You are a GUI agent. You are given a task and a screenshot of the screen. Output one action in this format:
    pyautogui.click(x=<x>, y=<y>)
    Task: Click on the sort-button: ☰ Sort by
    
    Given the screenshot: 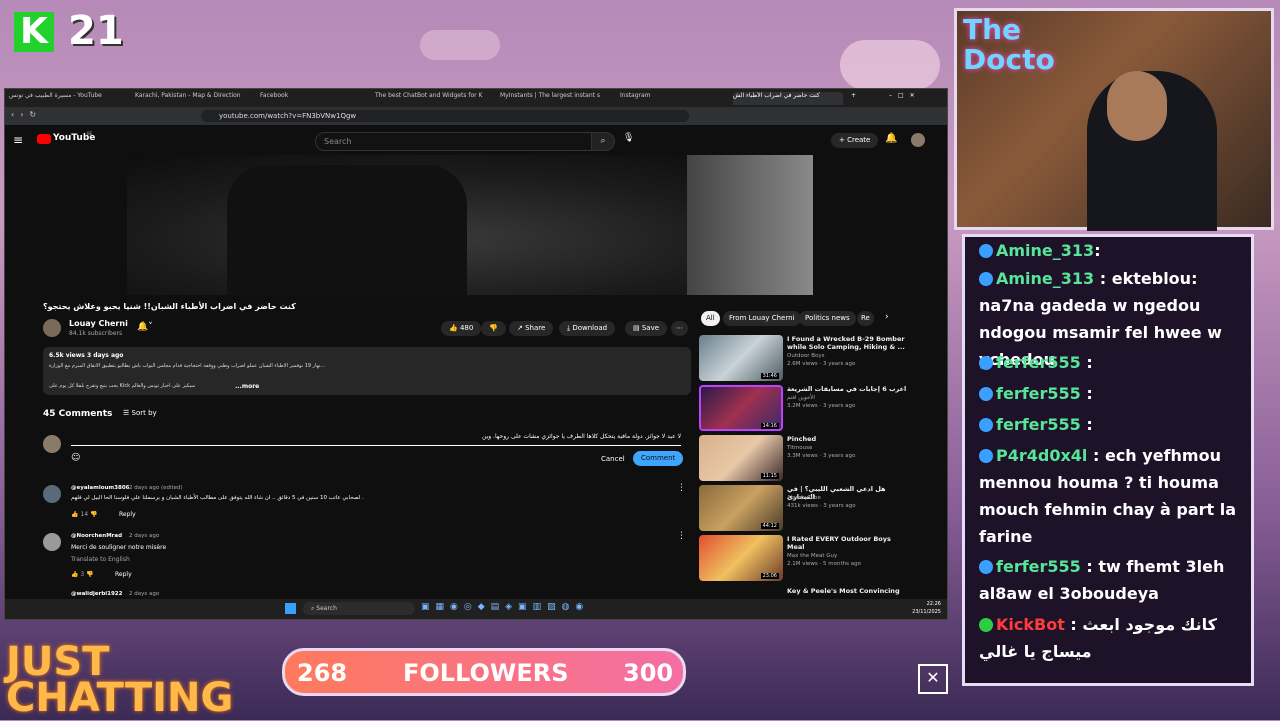 What is the action you would take?
    pyautogui.click(x=140, y=413)
    